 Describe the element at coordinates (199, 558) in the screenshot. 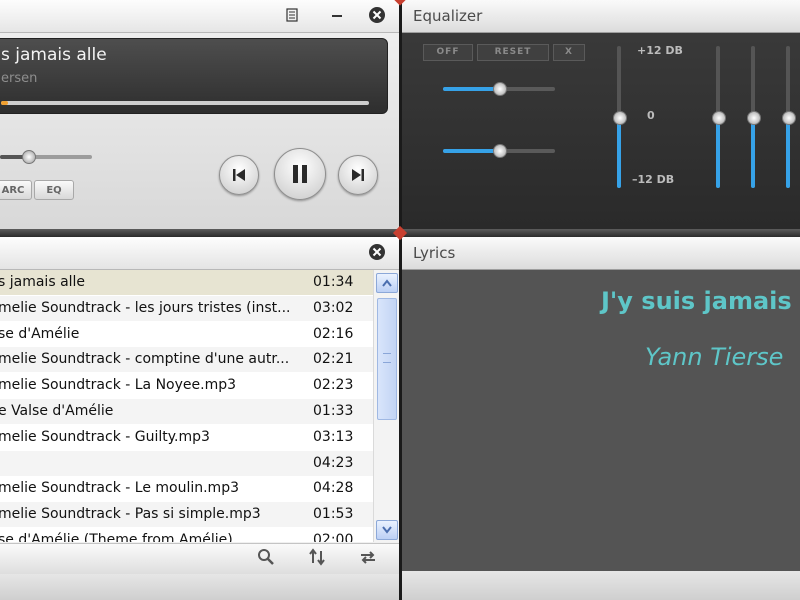

I see `playlist-toolbar` at that location.